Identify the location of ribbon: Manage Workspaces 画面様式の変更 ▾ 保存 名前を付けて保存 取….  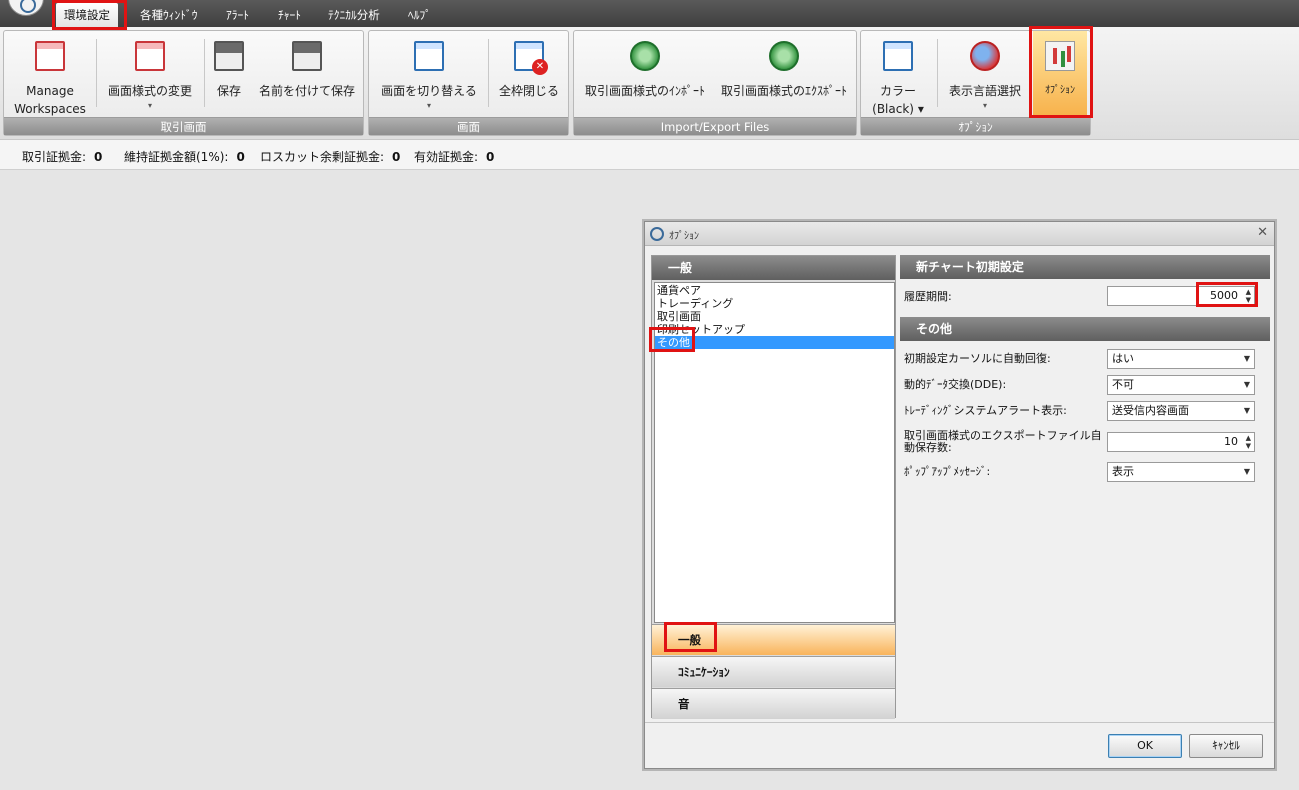
(649, 83).